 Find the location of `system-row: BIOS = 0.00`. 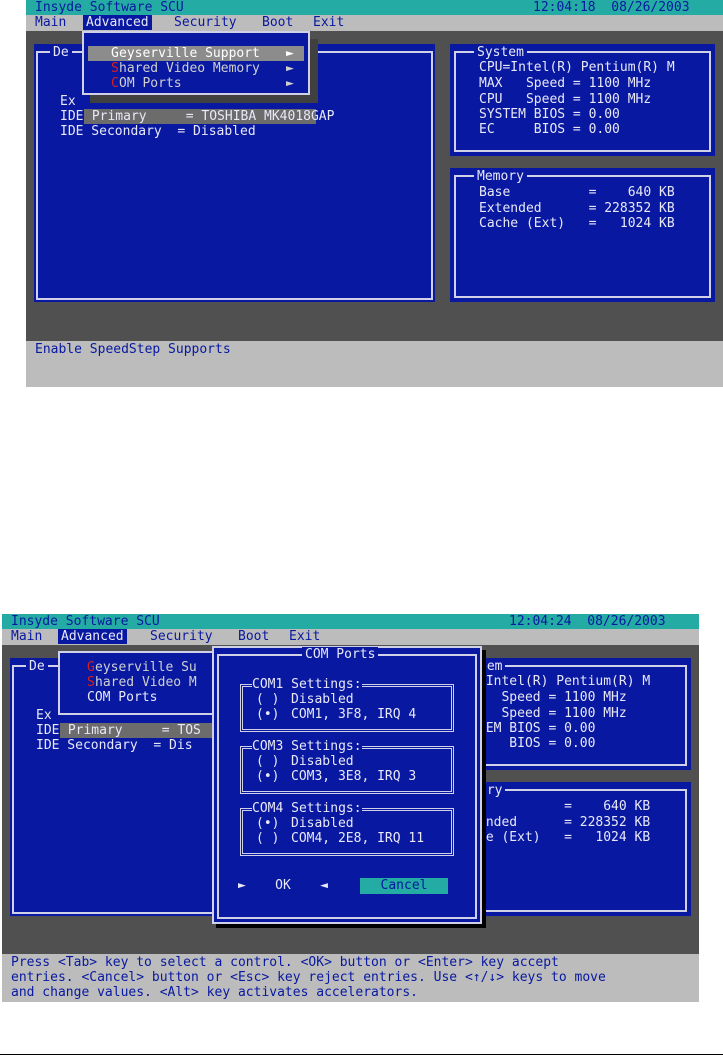

system-row: BIOS = 0.00 is located at coordinates (537, 743).